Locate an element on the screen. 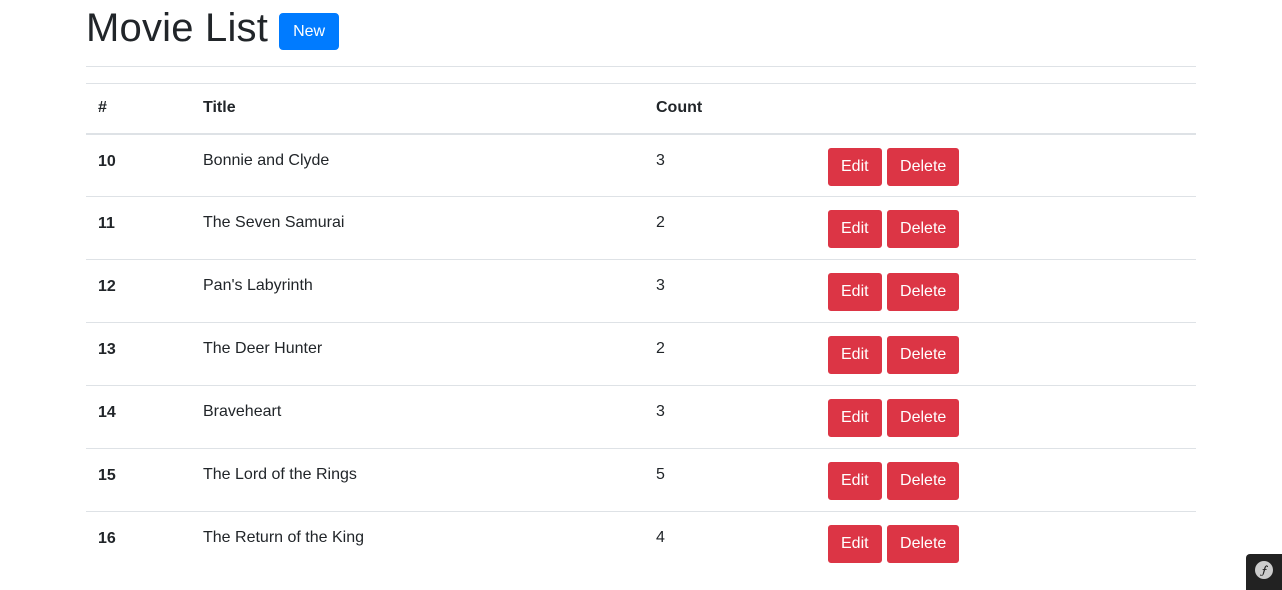 This screenshot has width=1282, height=590. row-title: The Lord of the Rings is located at coordinates (280, 474).